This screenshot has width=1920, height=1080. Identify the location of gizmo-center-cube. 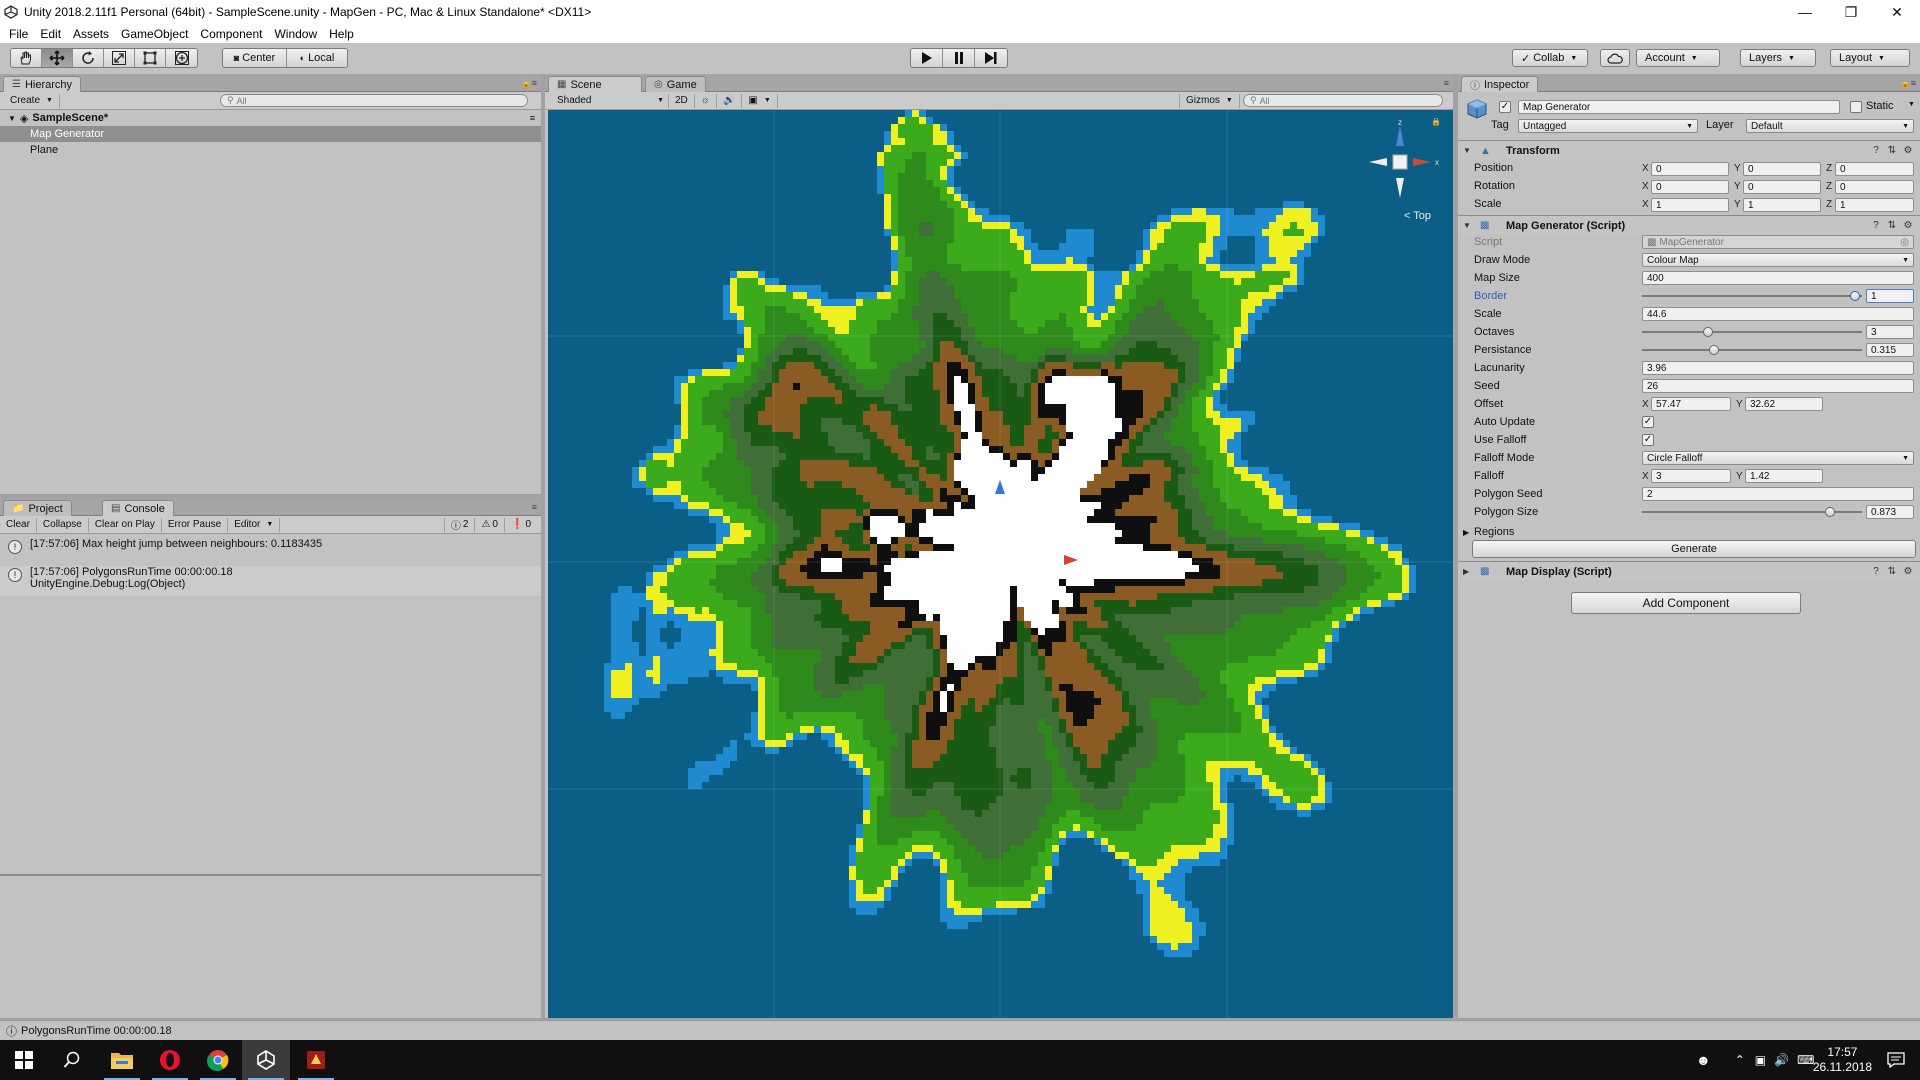
(1400, 162).